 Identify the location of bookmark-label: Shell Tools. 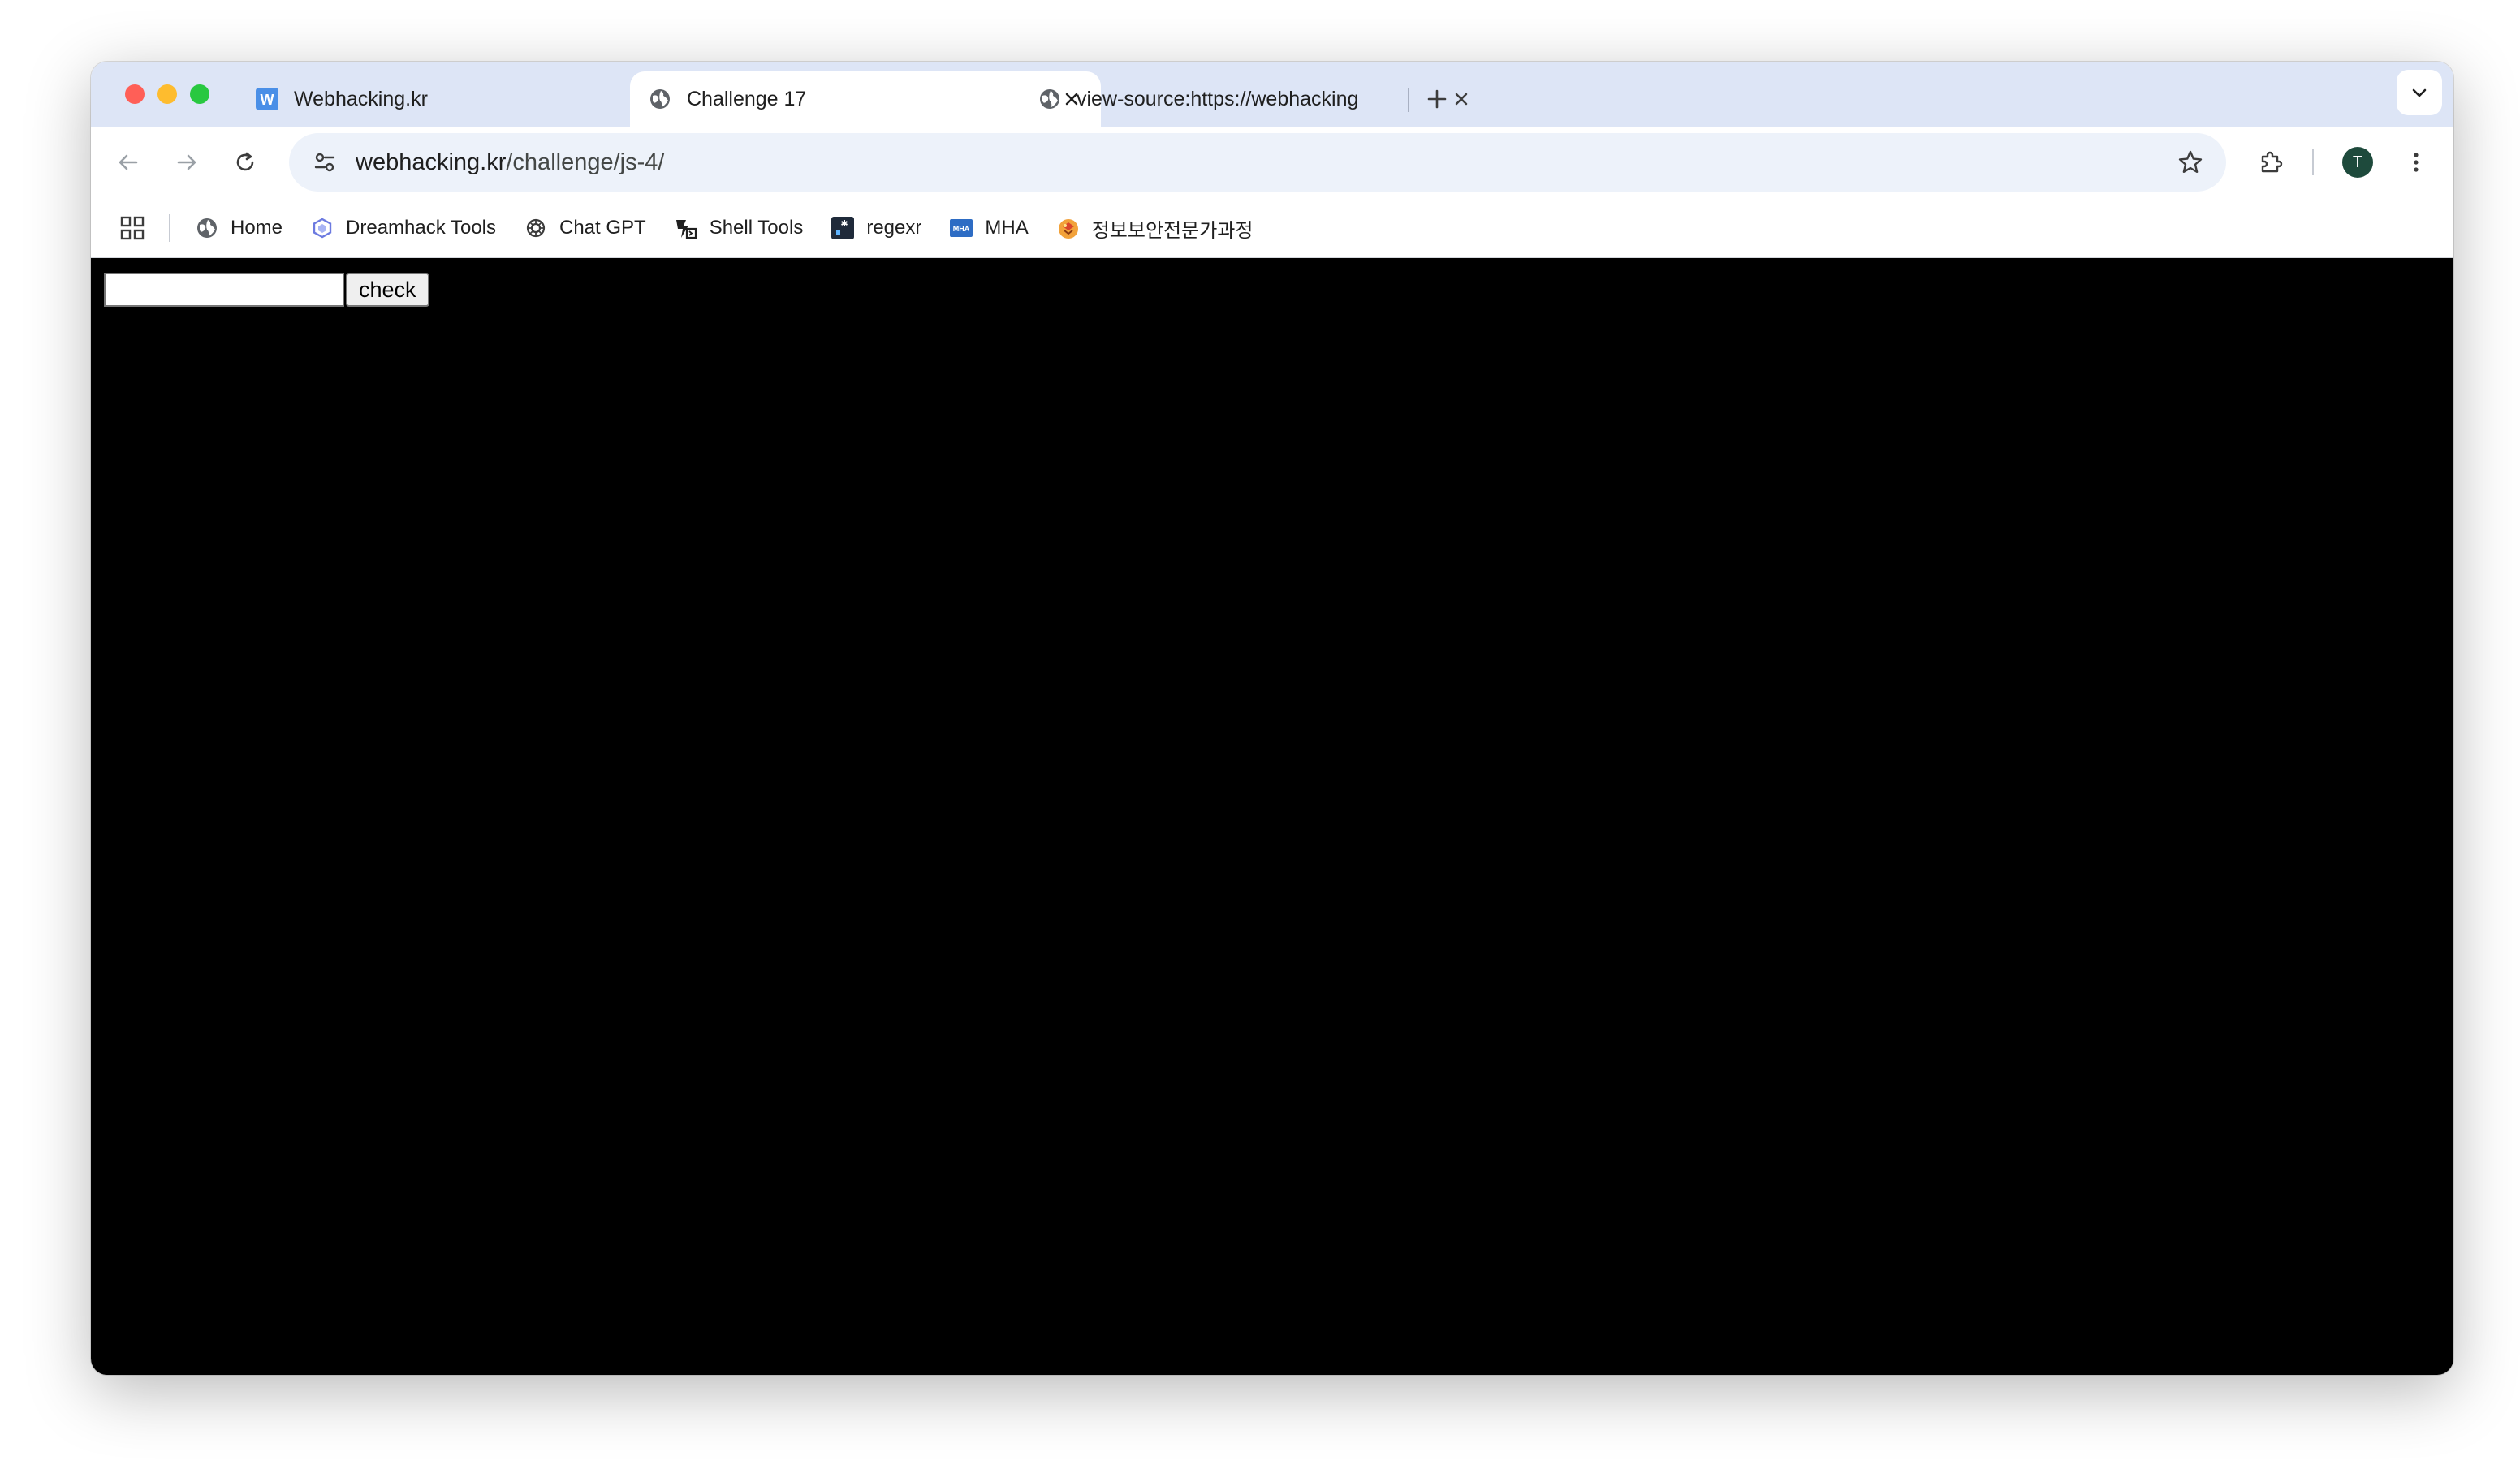
(756, 228).